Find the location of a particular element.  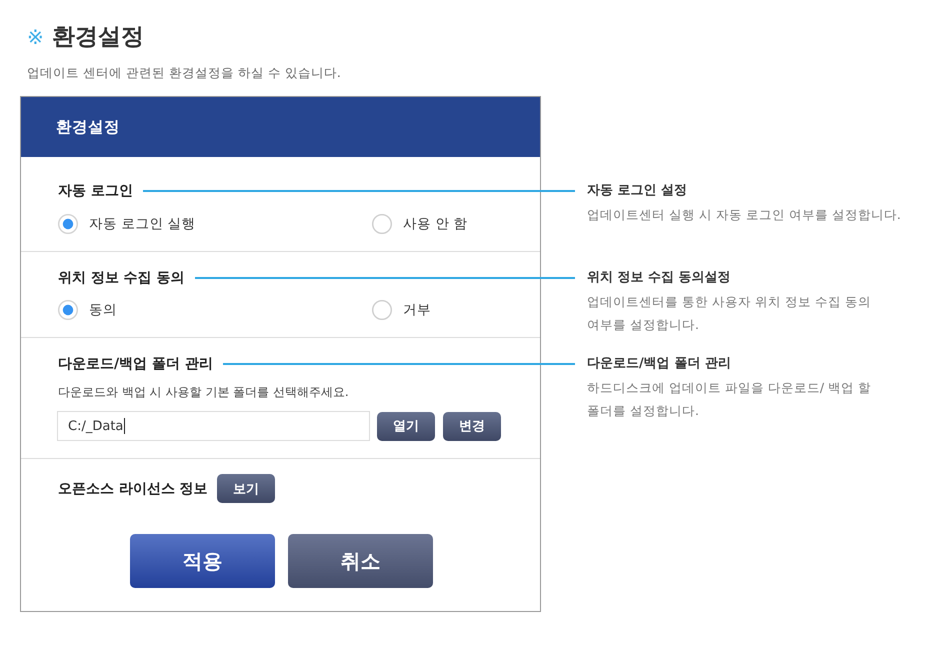

annotation-text: 업데이트센터를 통한 사용자 위치 정보 수집 동의 여부를 설정합니다. is located at coordinates (729, 313).